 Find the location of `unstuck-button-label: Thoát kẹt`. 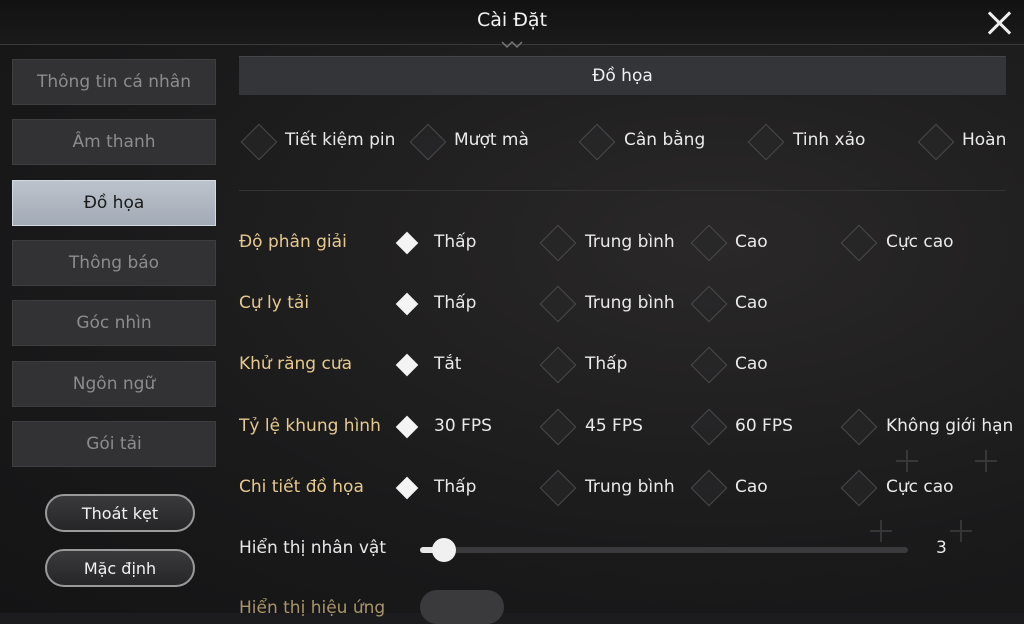

unstuck-button-label: Thoát kẹt is located at coordinates (120, 513).